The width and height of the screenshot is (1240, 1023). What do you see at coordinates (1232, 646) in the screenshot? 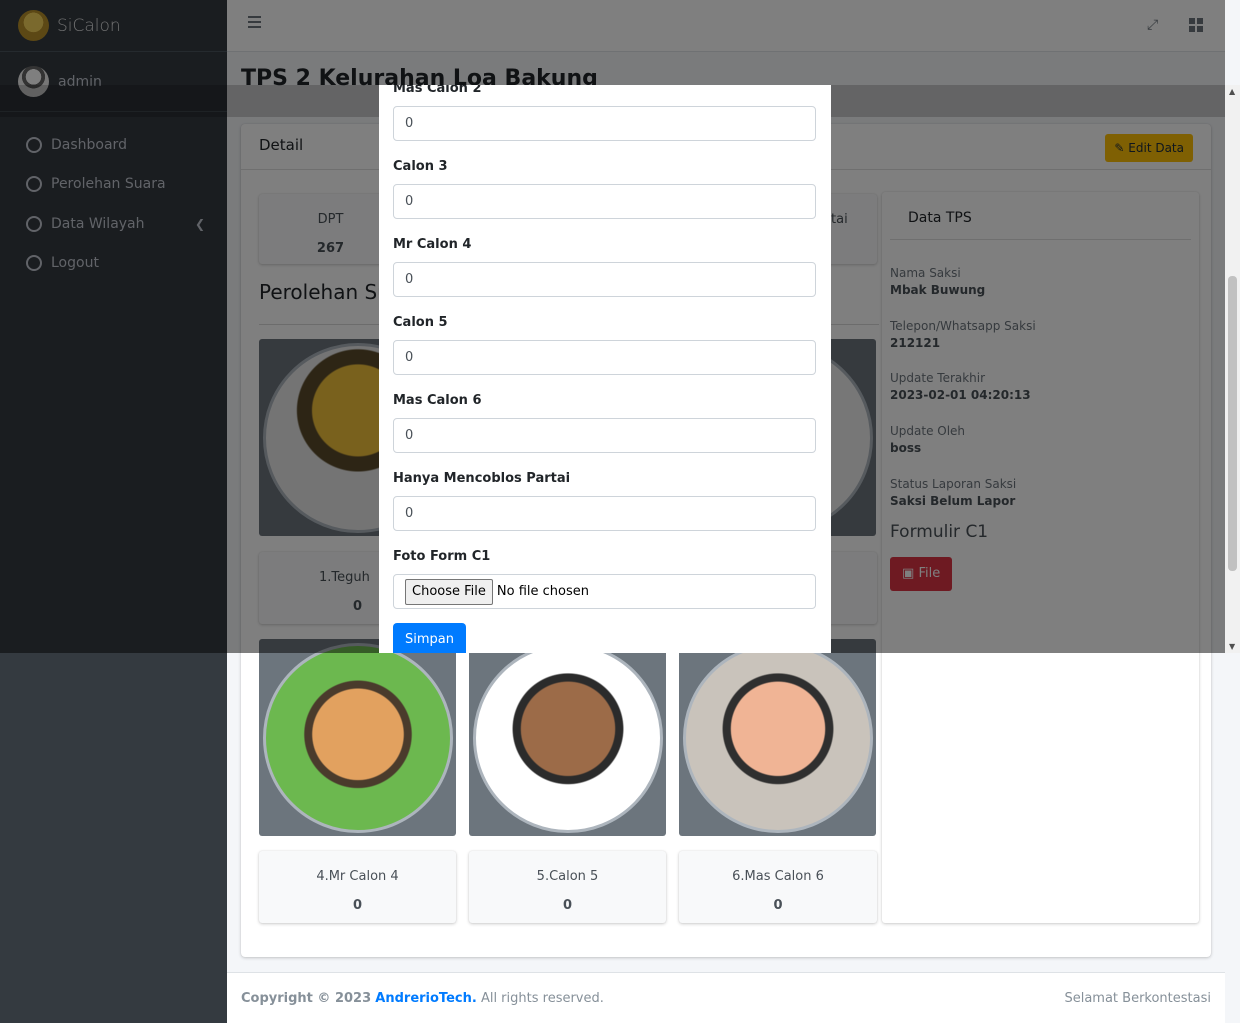
I see `scroll-down-icon: ▼` at bounding box center [1232, 646].